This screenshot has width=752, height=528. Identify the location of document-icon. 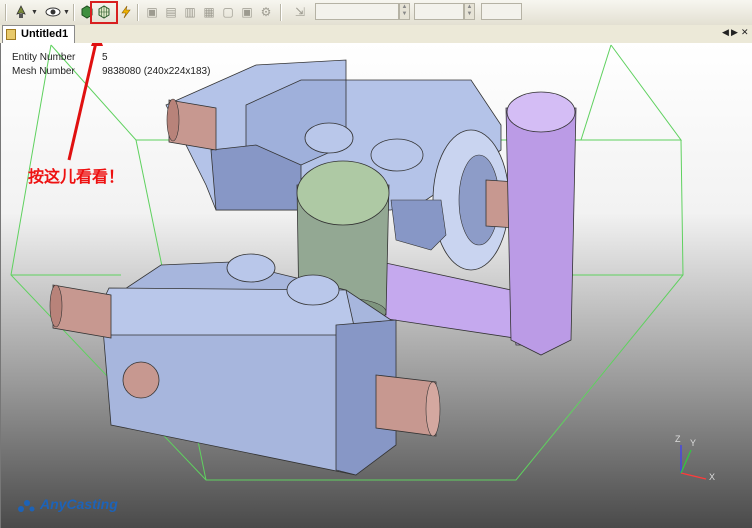
(11, 34).